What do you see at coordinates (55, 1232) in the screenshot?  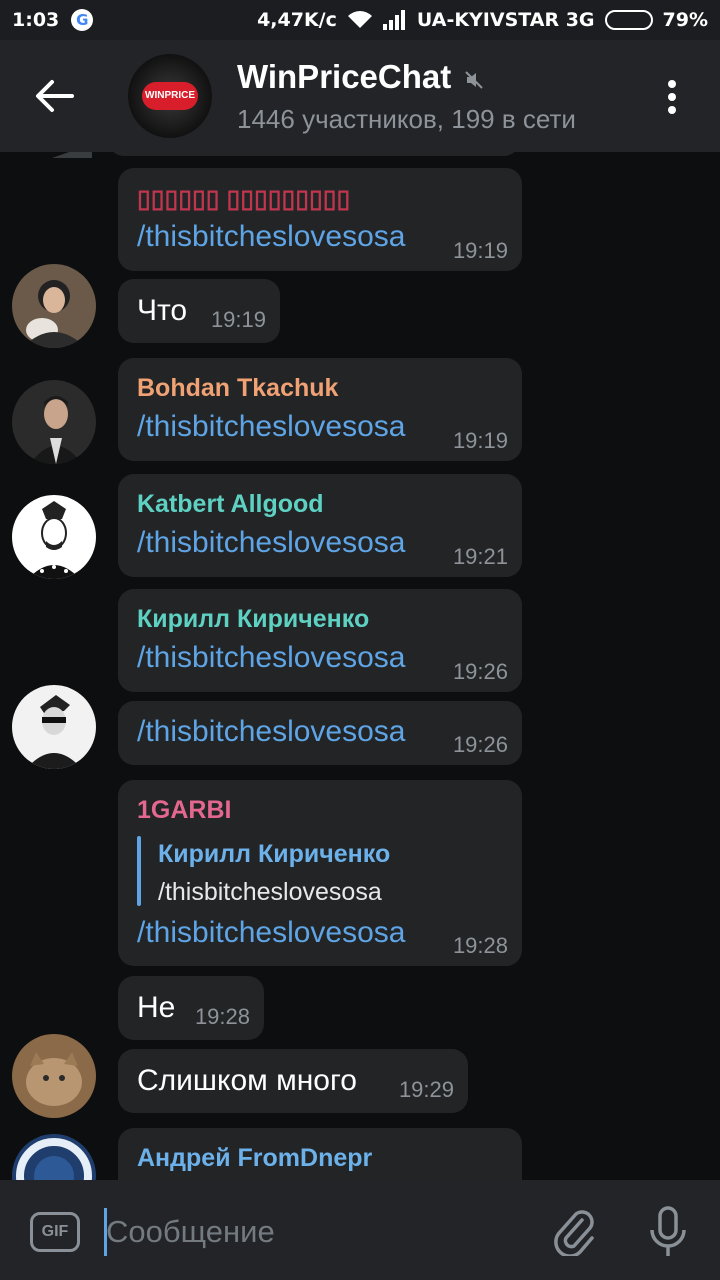 I see `gif-button: GIF` at bounding box center [55, 1232].